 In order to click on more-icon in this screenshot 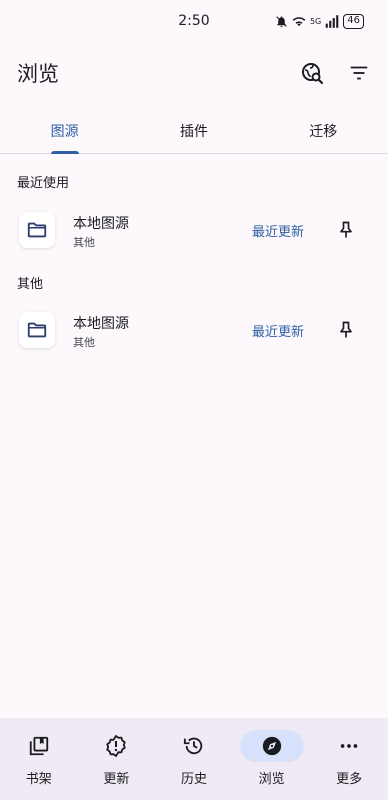, I will do `click(349, 746)`.